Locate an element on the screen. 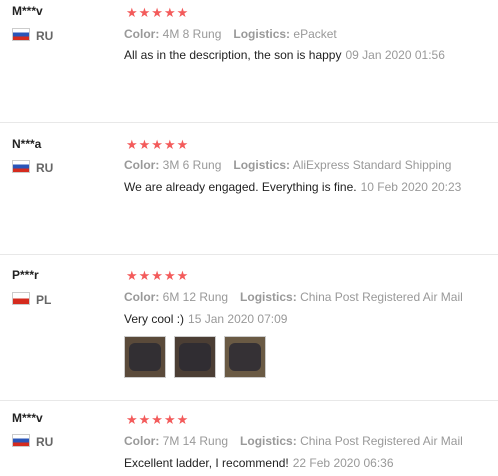  review-date: 10 Feb 2020 20:23 is located at coordinates (411, 187).